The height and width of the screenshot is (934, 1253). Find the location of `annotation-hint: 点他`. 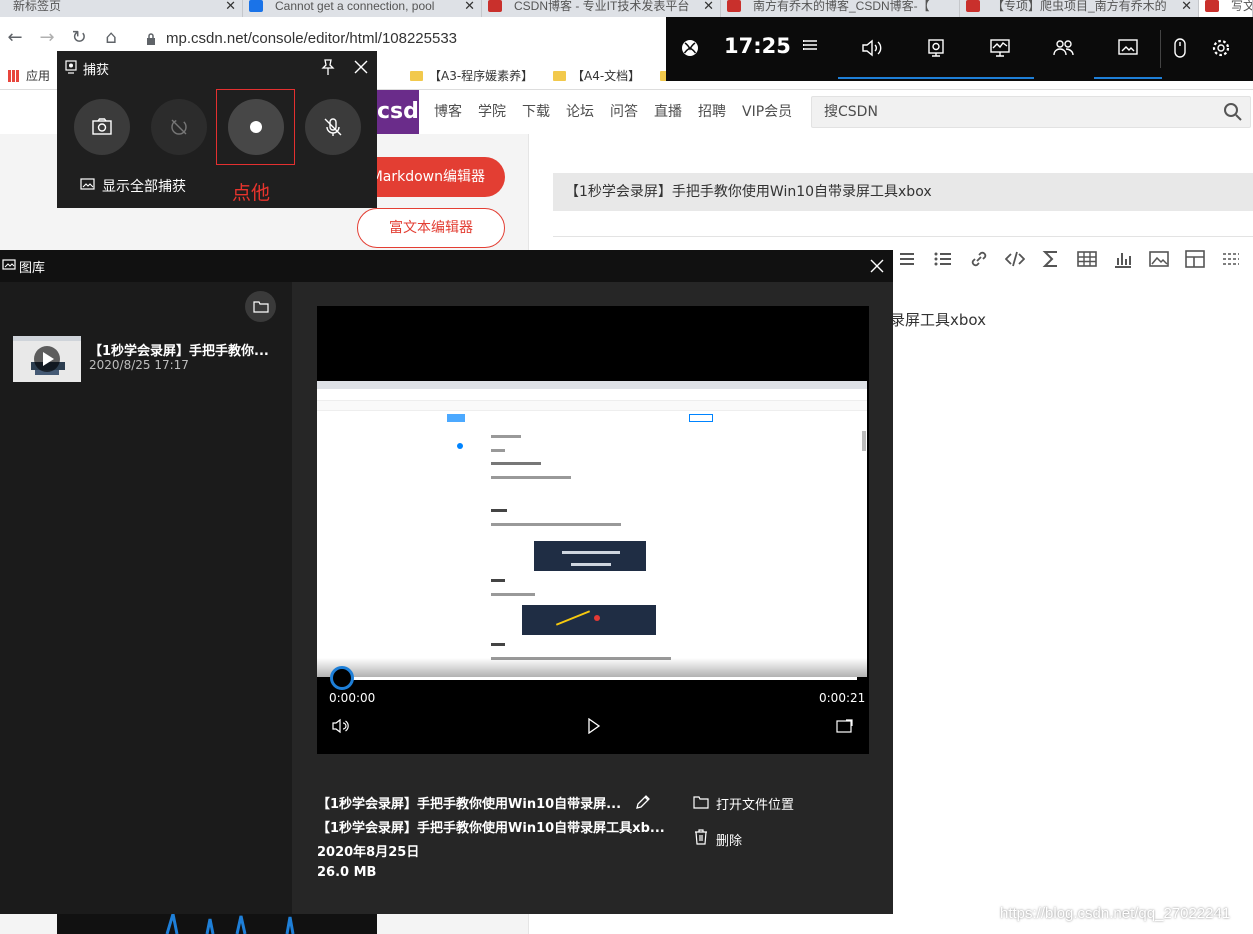

annotation-hint: 点他 is located at coordinates (251, 193).